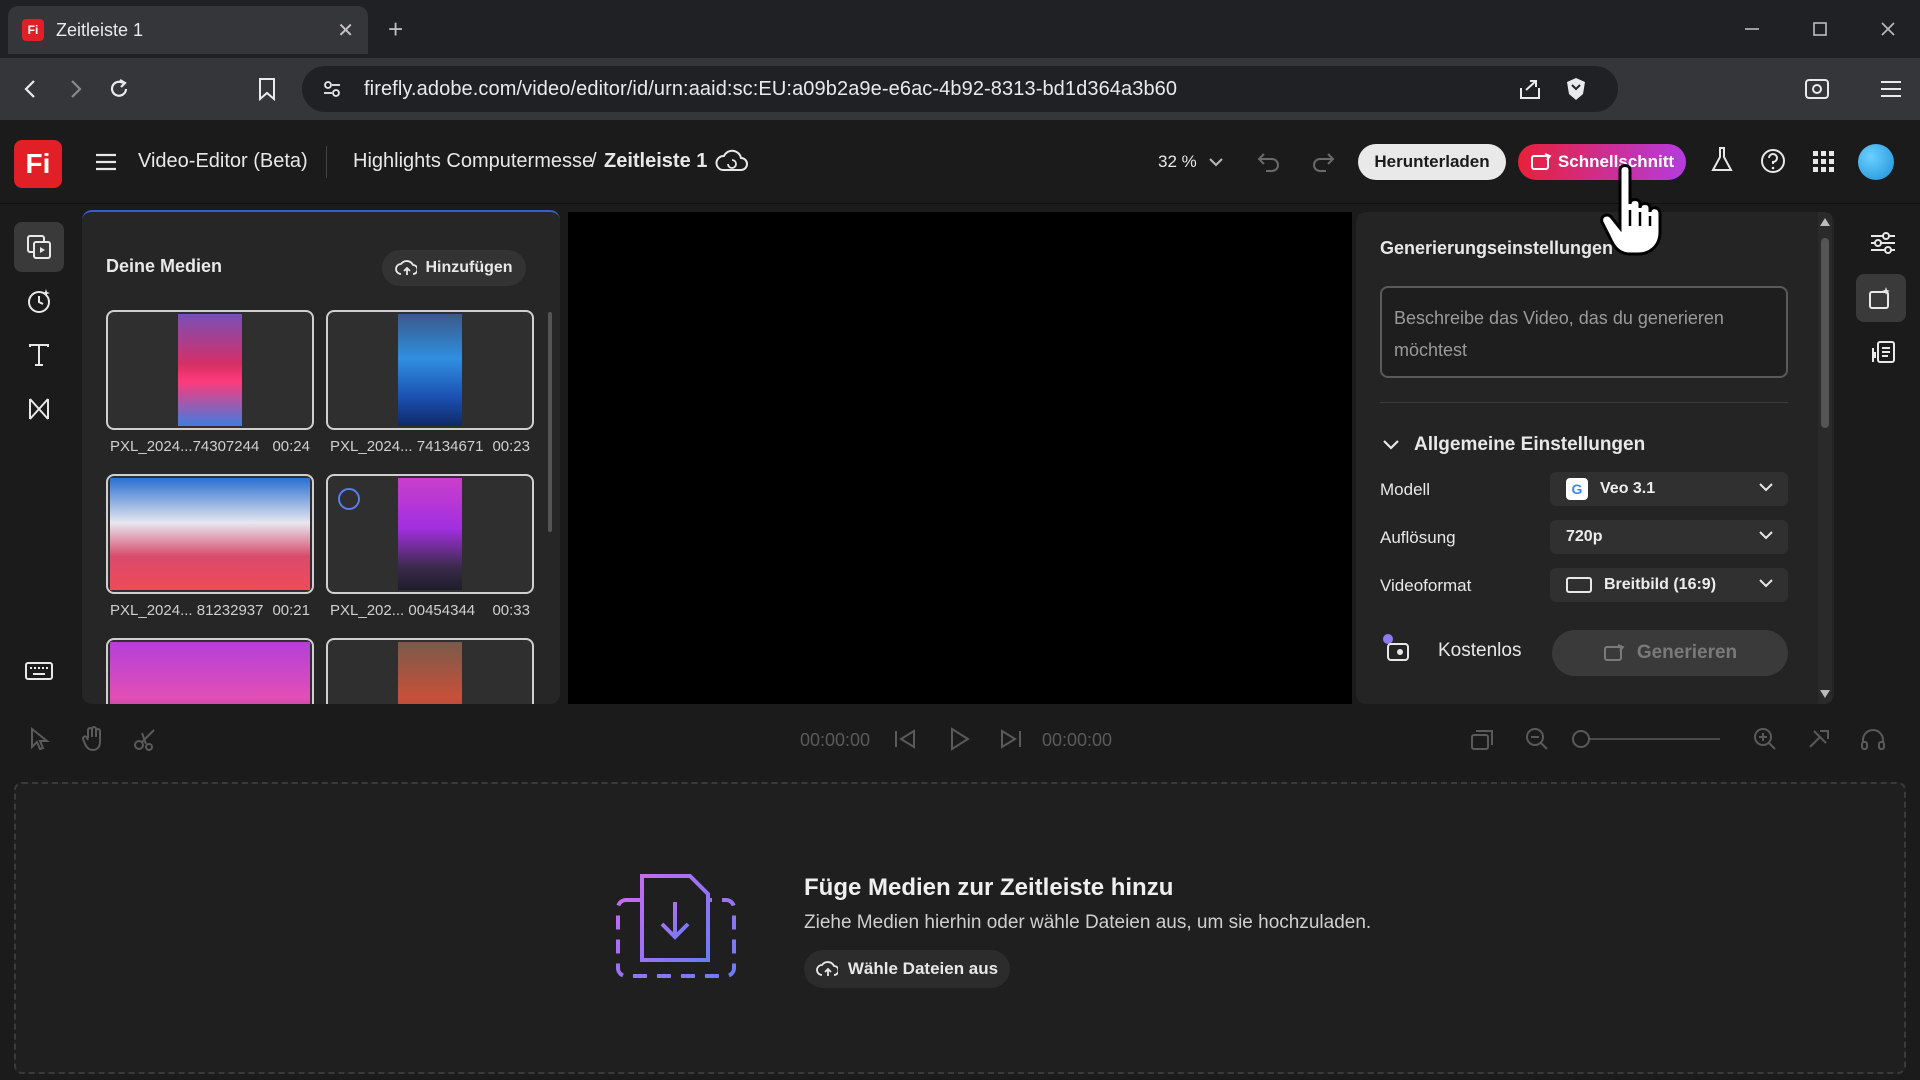 This screenshot has height=1080, width=1920. I want to click on snapping-icon, so click(1483, 739).